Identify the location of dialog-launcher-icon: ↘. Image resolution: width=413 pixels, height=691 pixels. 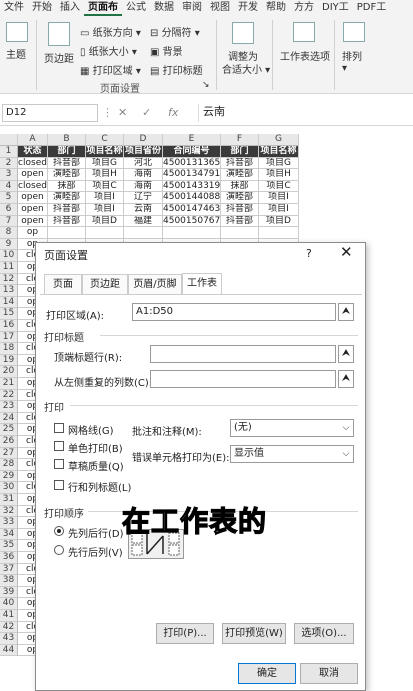
(206, 85).